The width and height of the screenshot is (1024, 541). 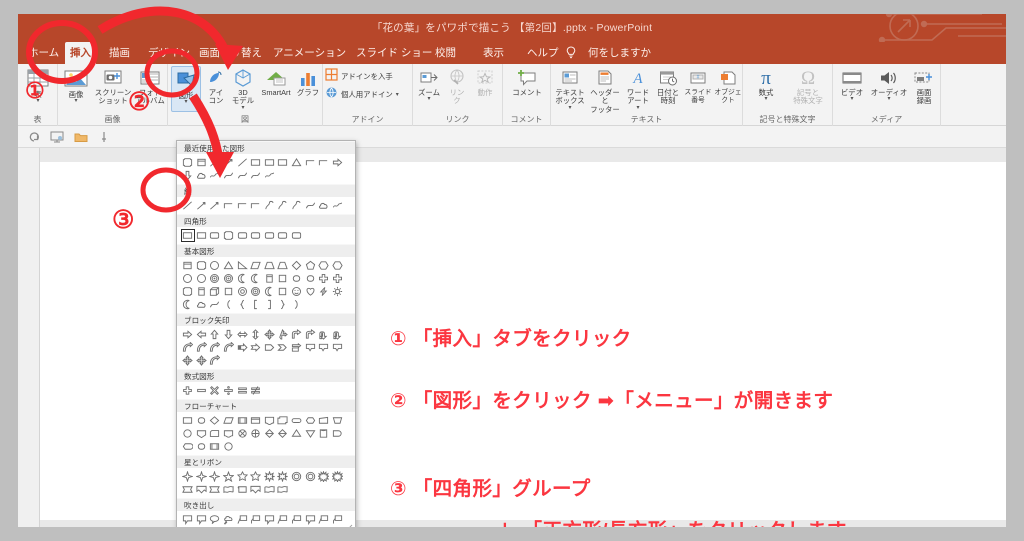 I want to click on shape-glyph-callBent, so click(x=215, y=526).